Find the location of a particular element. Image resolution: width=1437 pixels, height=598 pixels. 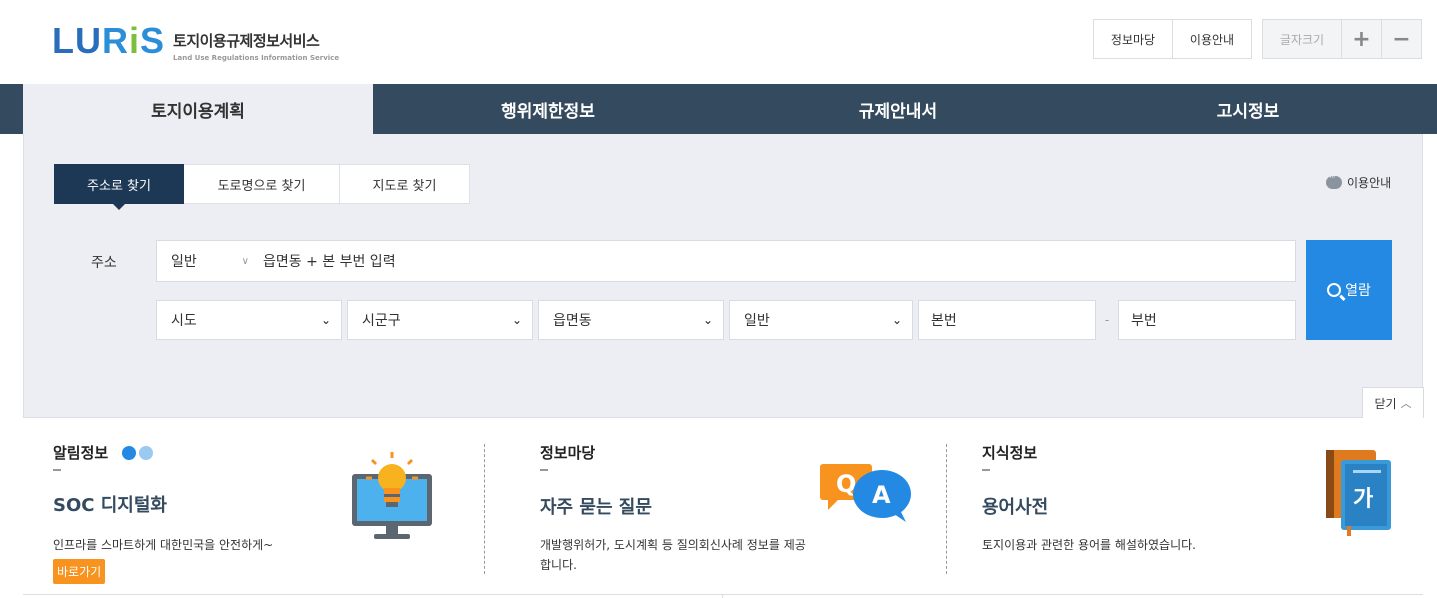

address-input-row: 일반 ∨ 읍면동 + 본 부번 입력 is located at coordinates (726, 261).